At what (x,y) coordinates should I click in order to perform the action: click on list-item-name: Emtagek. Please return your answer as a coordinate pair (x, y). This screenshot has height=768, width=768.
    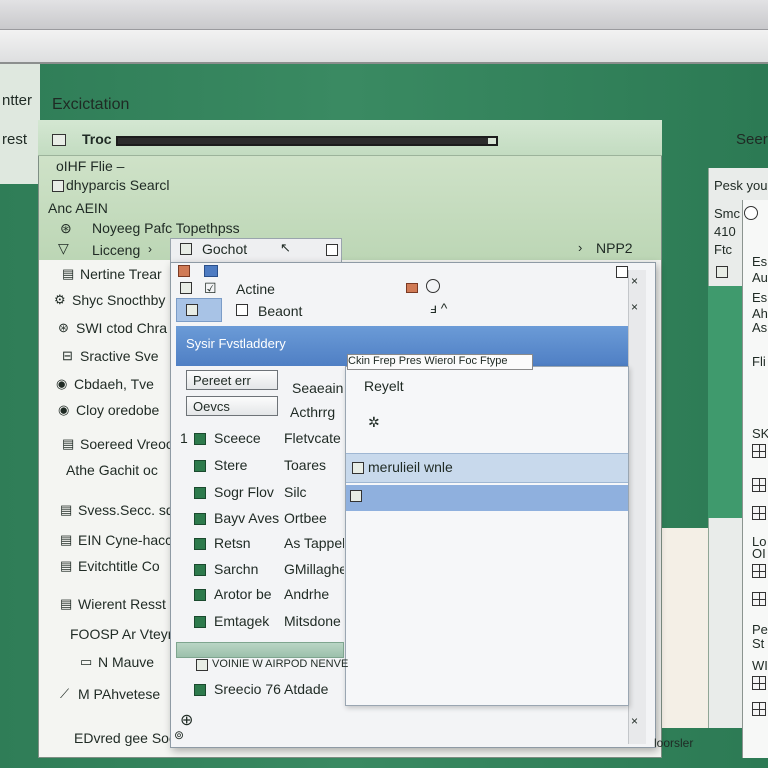
    Looking at the image, I should click on (241, 621).